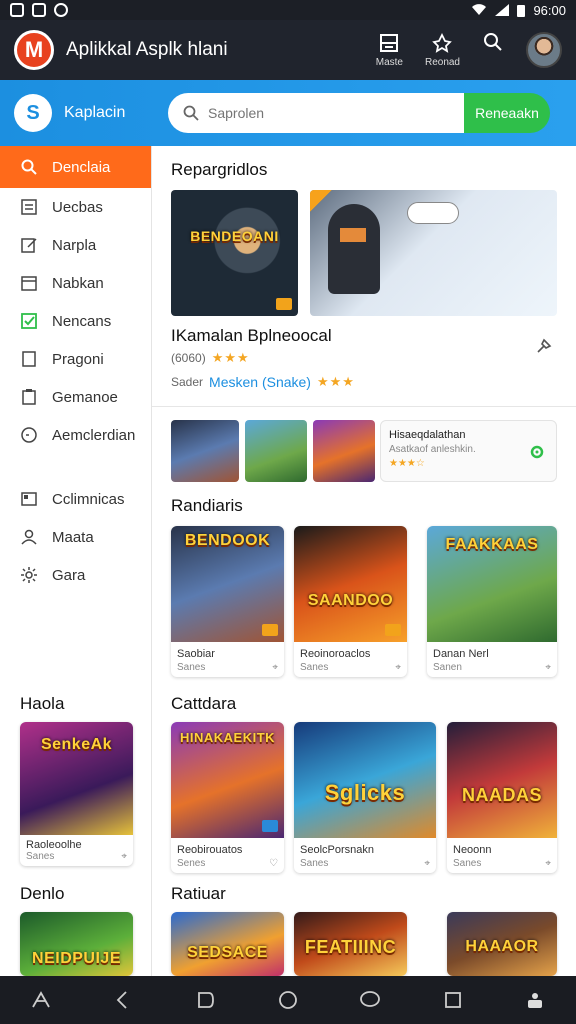 The image size is (576, 1024). What do you see at coordinates (370, 1000) in the screenshot?
I see `chat-icon` at bounding box center [370, 1000].